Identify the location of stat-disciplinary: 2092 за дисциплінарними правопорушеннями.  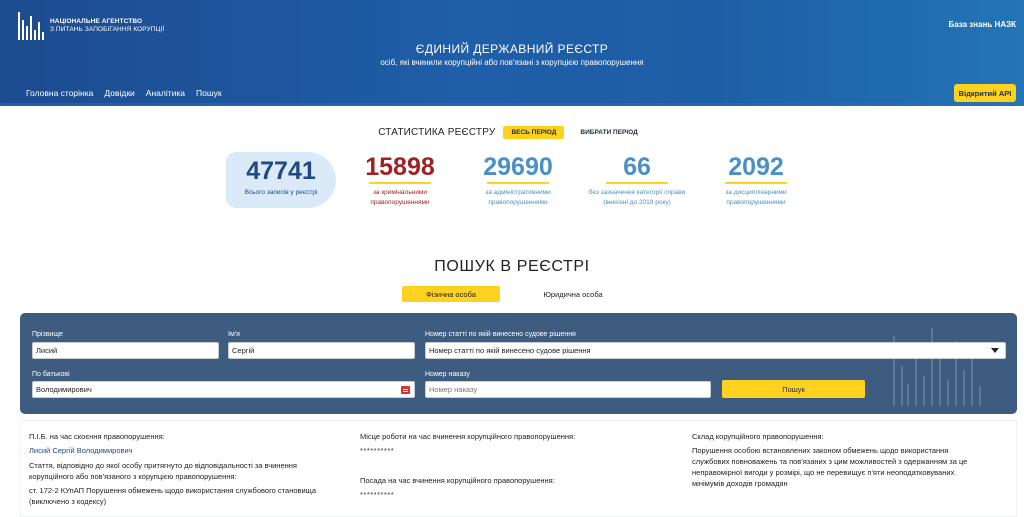
(756, 180).